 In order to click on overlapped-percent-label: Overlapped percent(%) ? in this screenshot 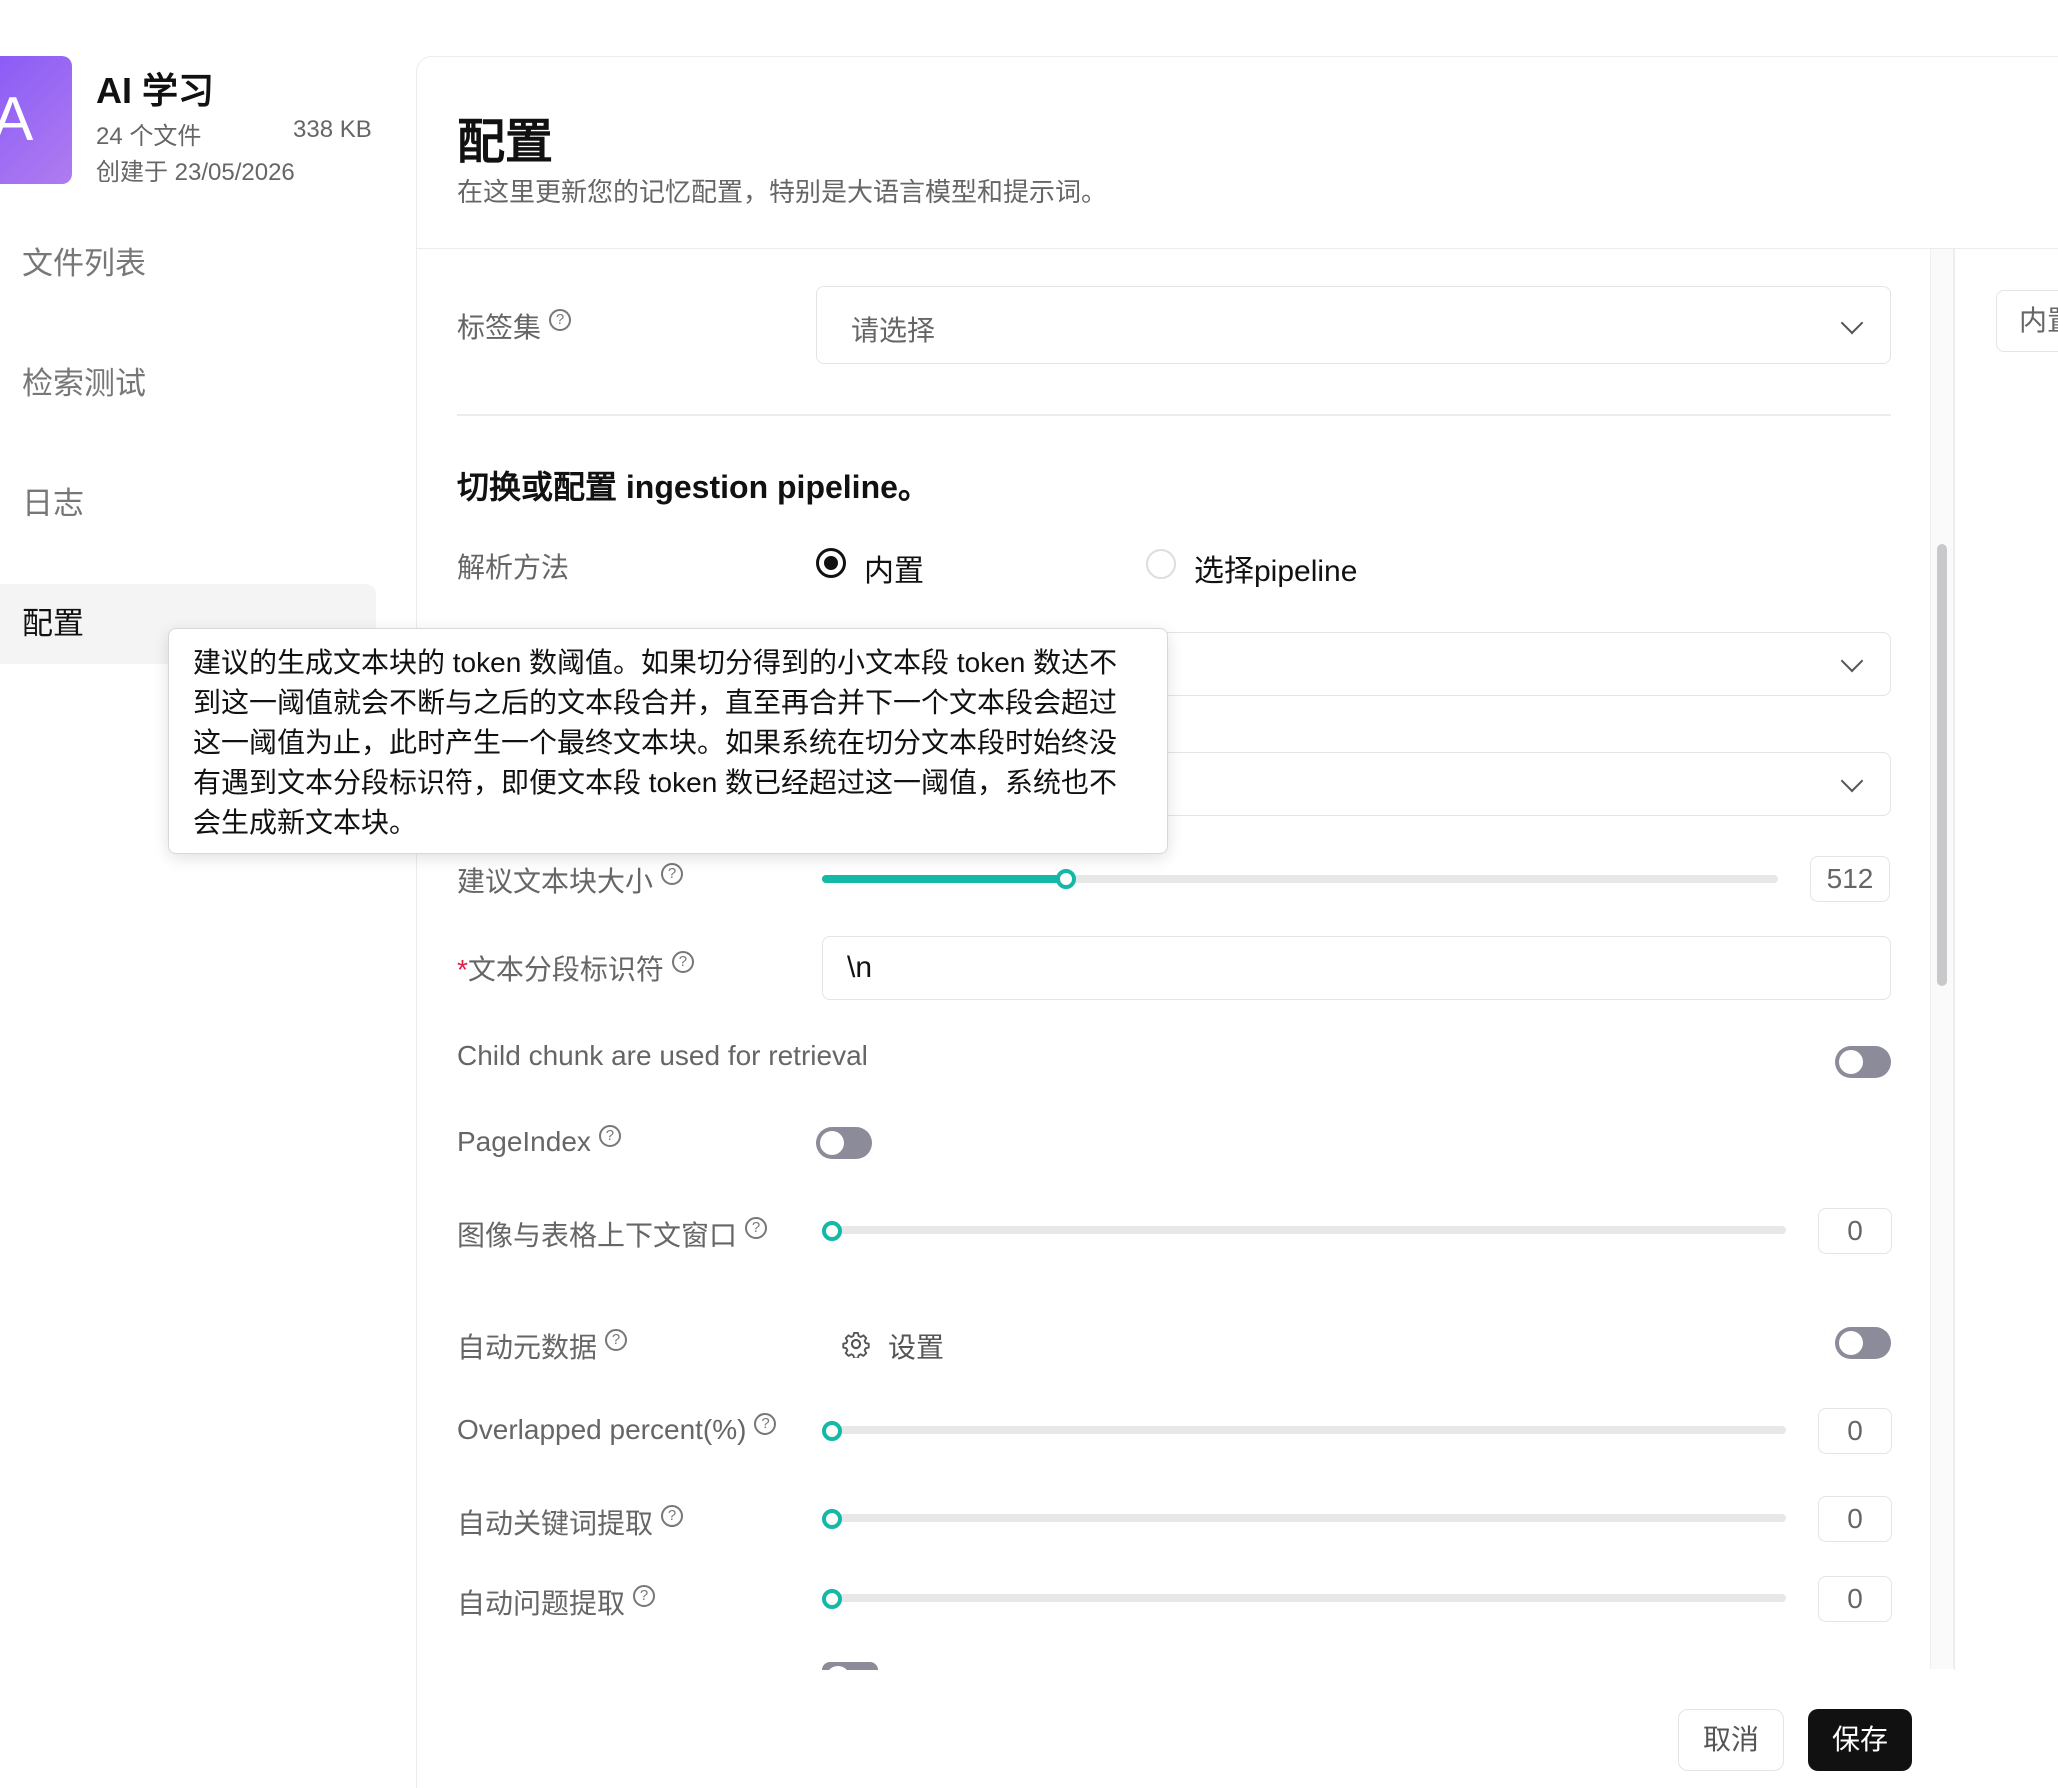, I will do `click(617, 1429)`.